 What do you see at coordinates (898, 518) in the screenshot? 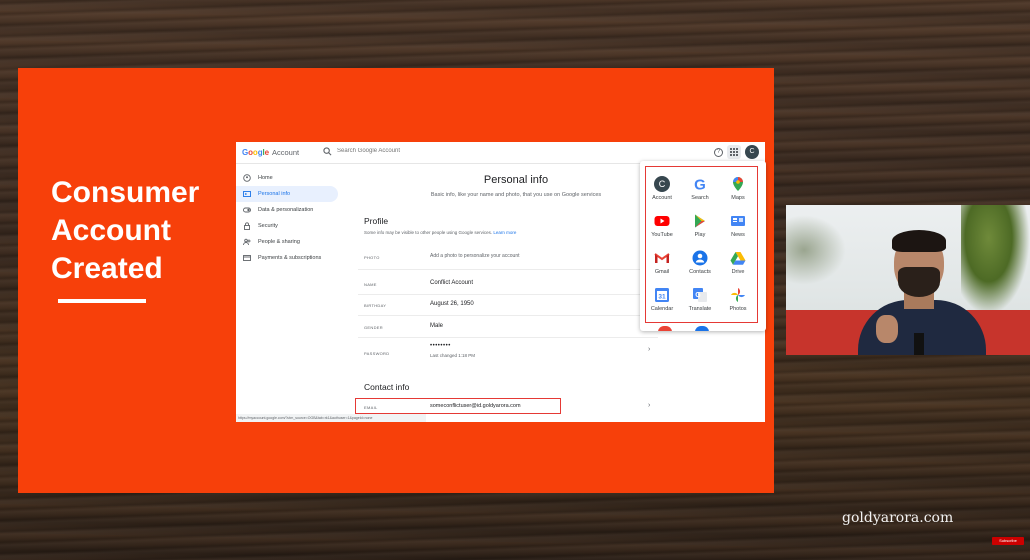
I see `channel-watermark: goldyarora.com` at bounding box center [898, 518].